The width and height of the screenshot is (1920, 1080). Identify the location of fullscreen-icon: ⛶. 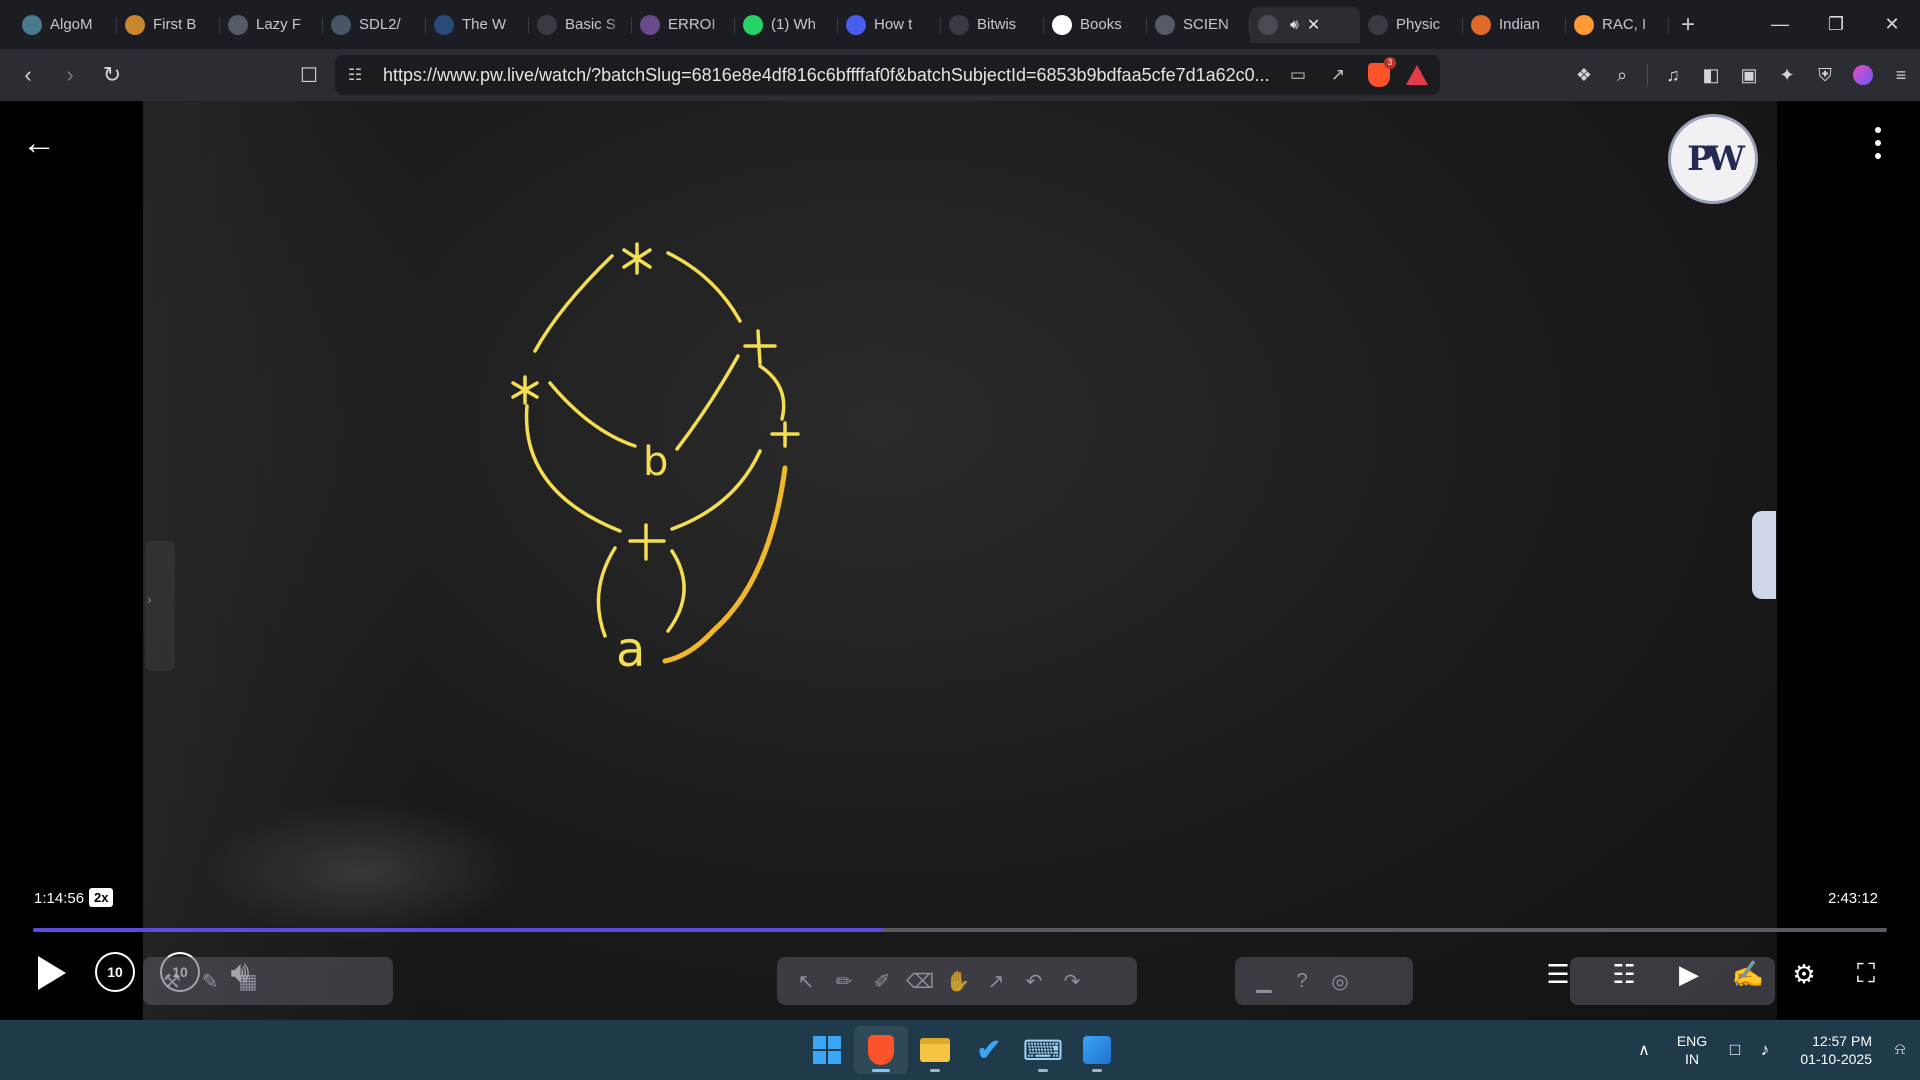
(1866, 974).